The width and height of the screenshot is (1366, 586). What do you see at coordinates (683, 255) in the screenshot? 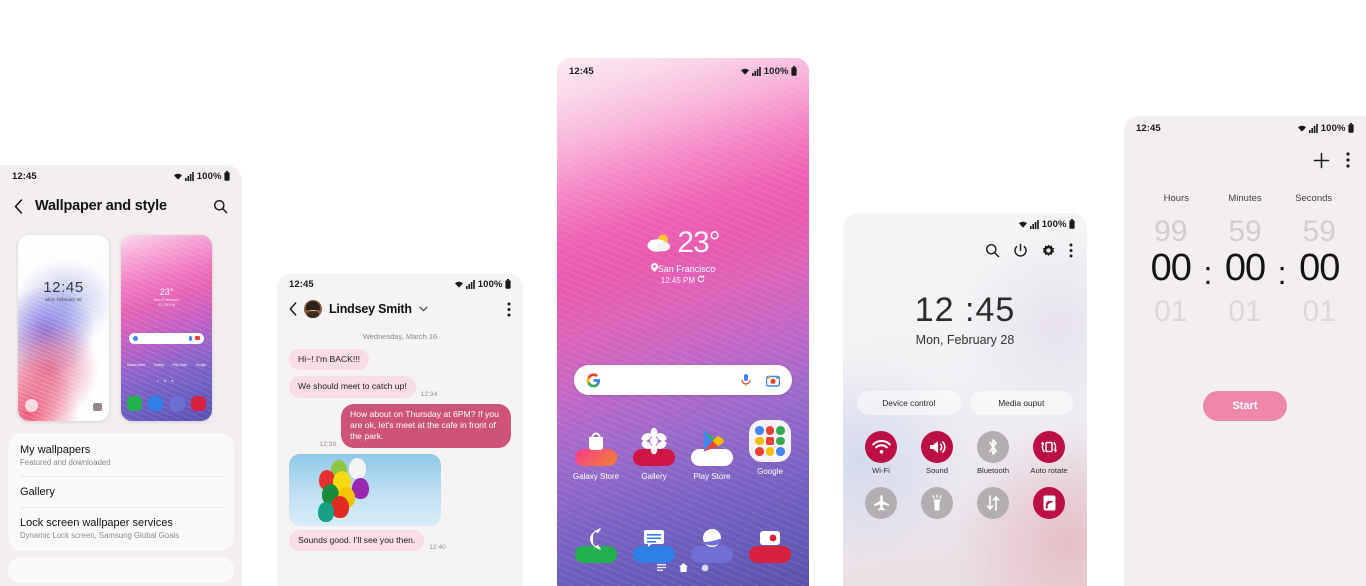
I see `weather-widget: 23° San Francisco 12:45 PM` at bounding box center [683, 255].